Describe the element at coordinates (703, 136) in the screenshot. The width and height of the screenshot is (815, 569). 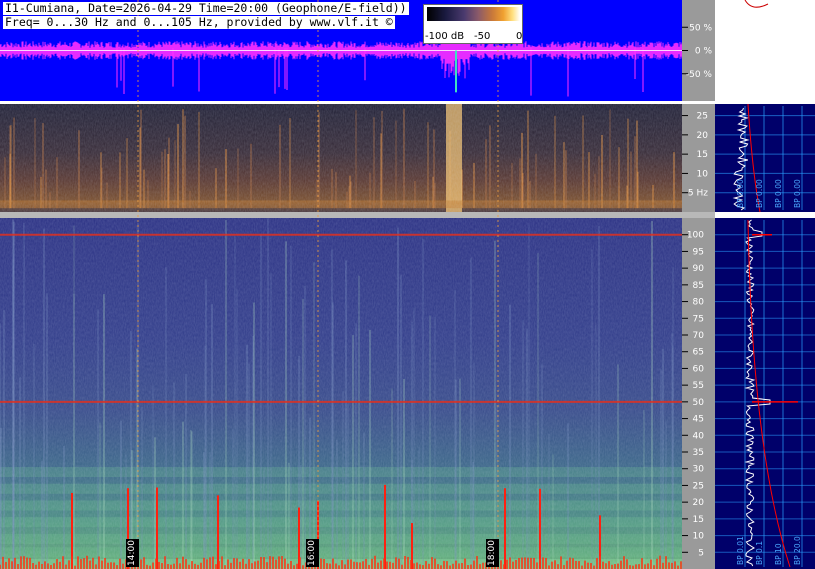
I see `low-tick-label: 20` at that location.